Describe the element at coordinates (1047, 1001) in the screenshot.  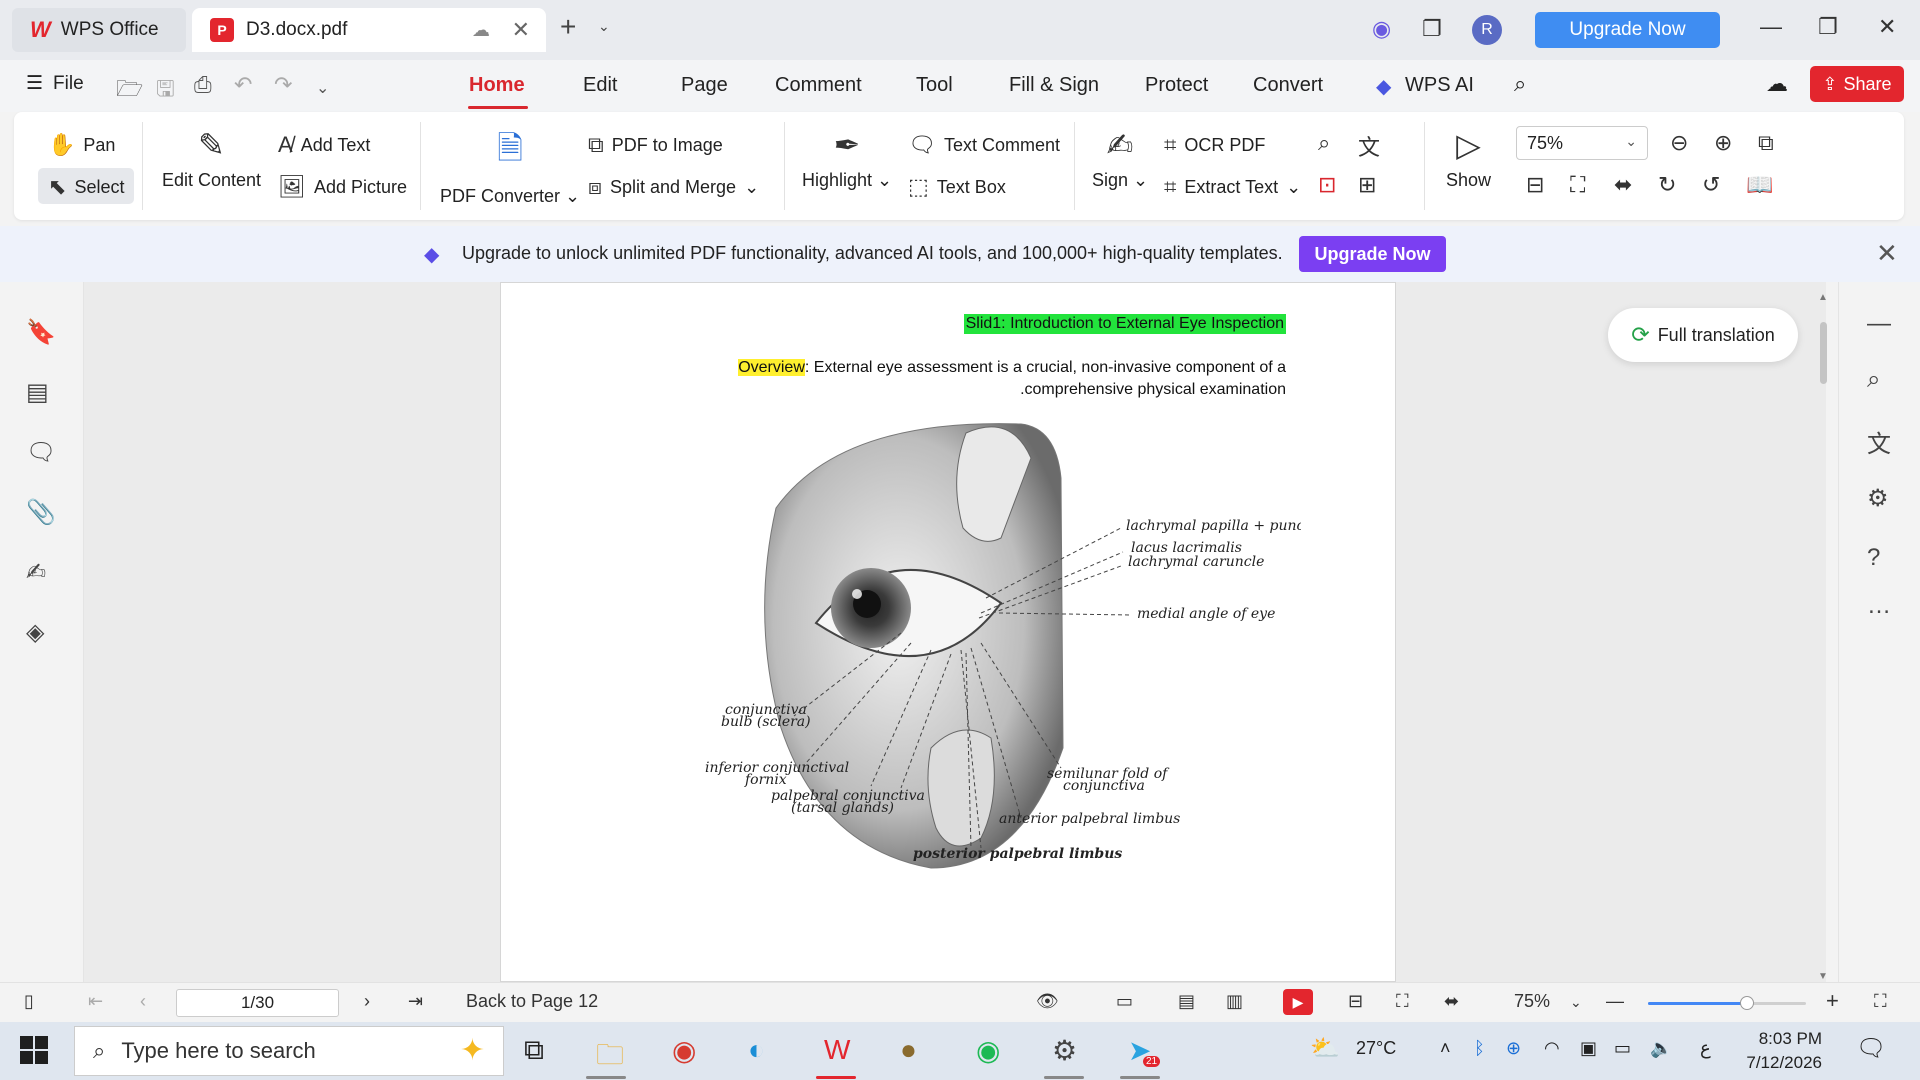
I see `eye-view-icon: 👁` at that location.